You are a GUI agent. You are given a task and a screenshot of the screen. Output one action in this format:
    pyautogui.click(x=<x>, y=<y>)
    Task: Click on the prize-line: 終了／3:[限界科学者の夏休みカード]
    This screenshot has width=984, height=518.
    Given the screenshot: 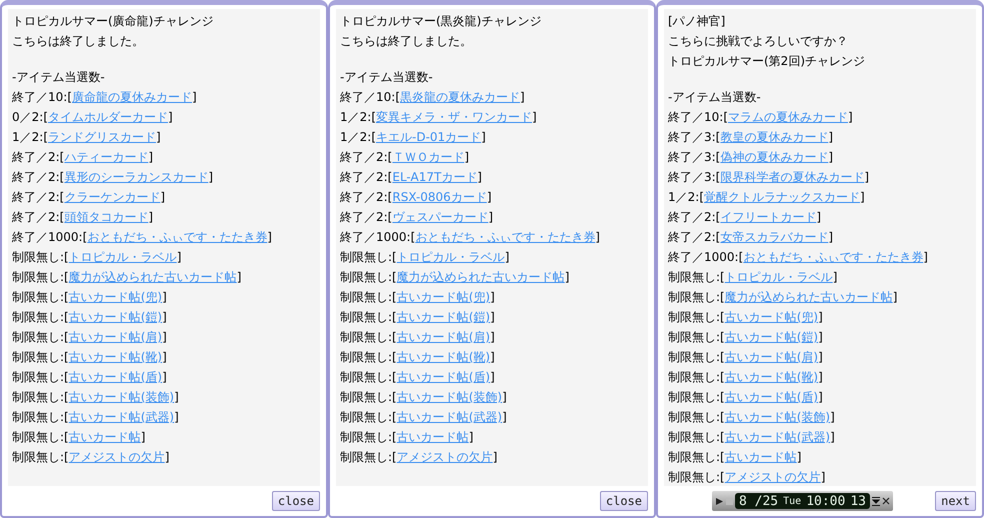 What is the action you would take?
    pyautogui.click(x=769, y=177)
    